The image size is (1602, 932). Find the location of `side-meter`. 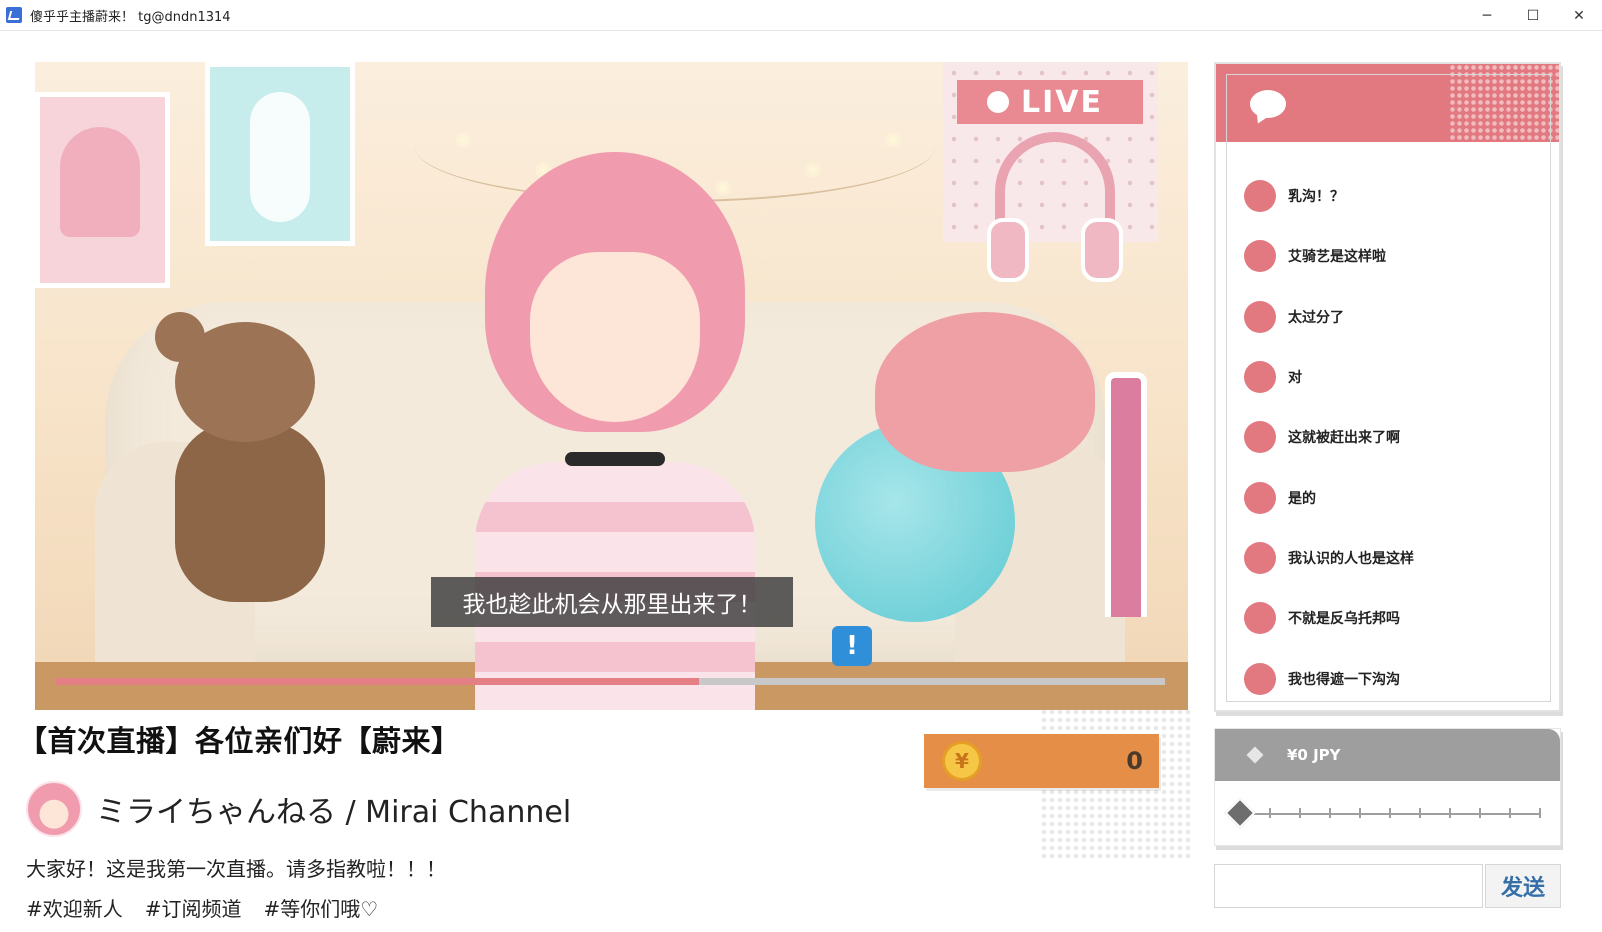

side-meter is located at coordinates (1126, 494).